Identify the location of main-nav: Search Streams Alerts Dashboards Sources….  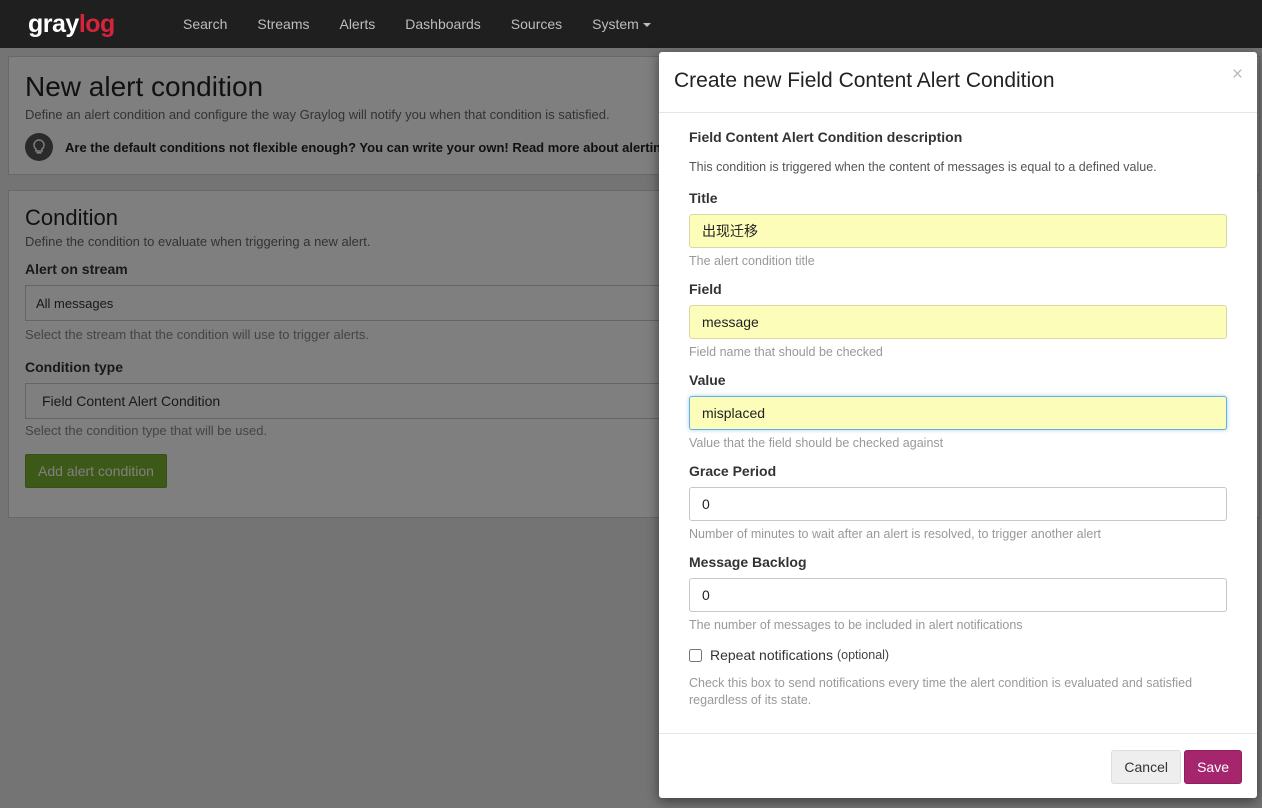
(417, 24).